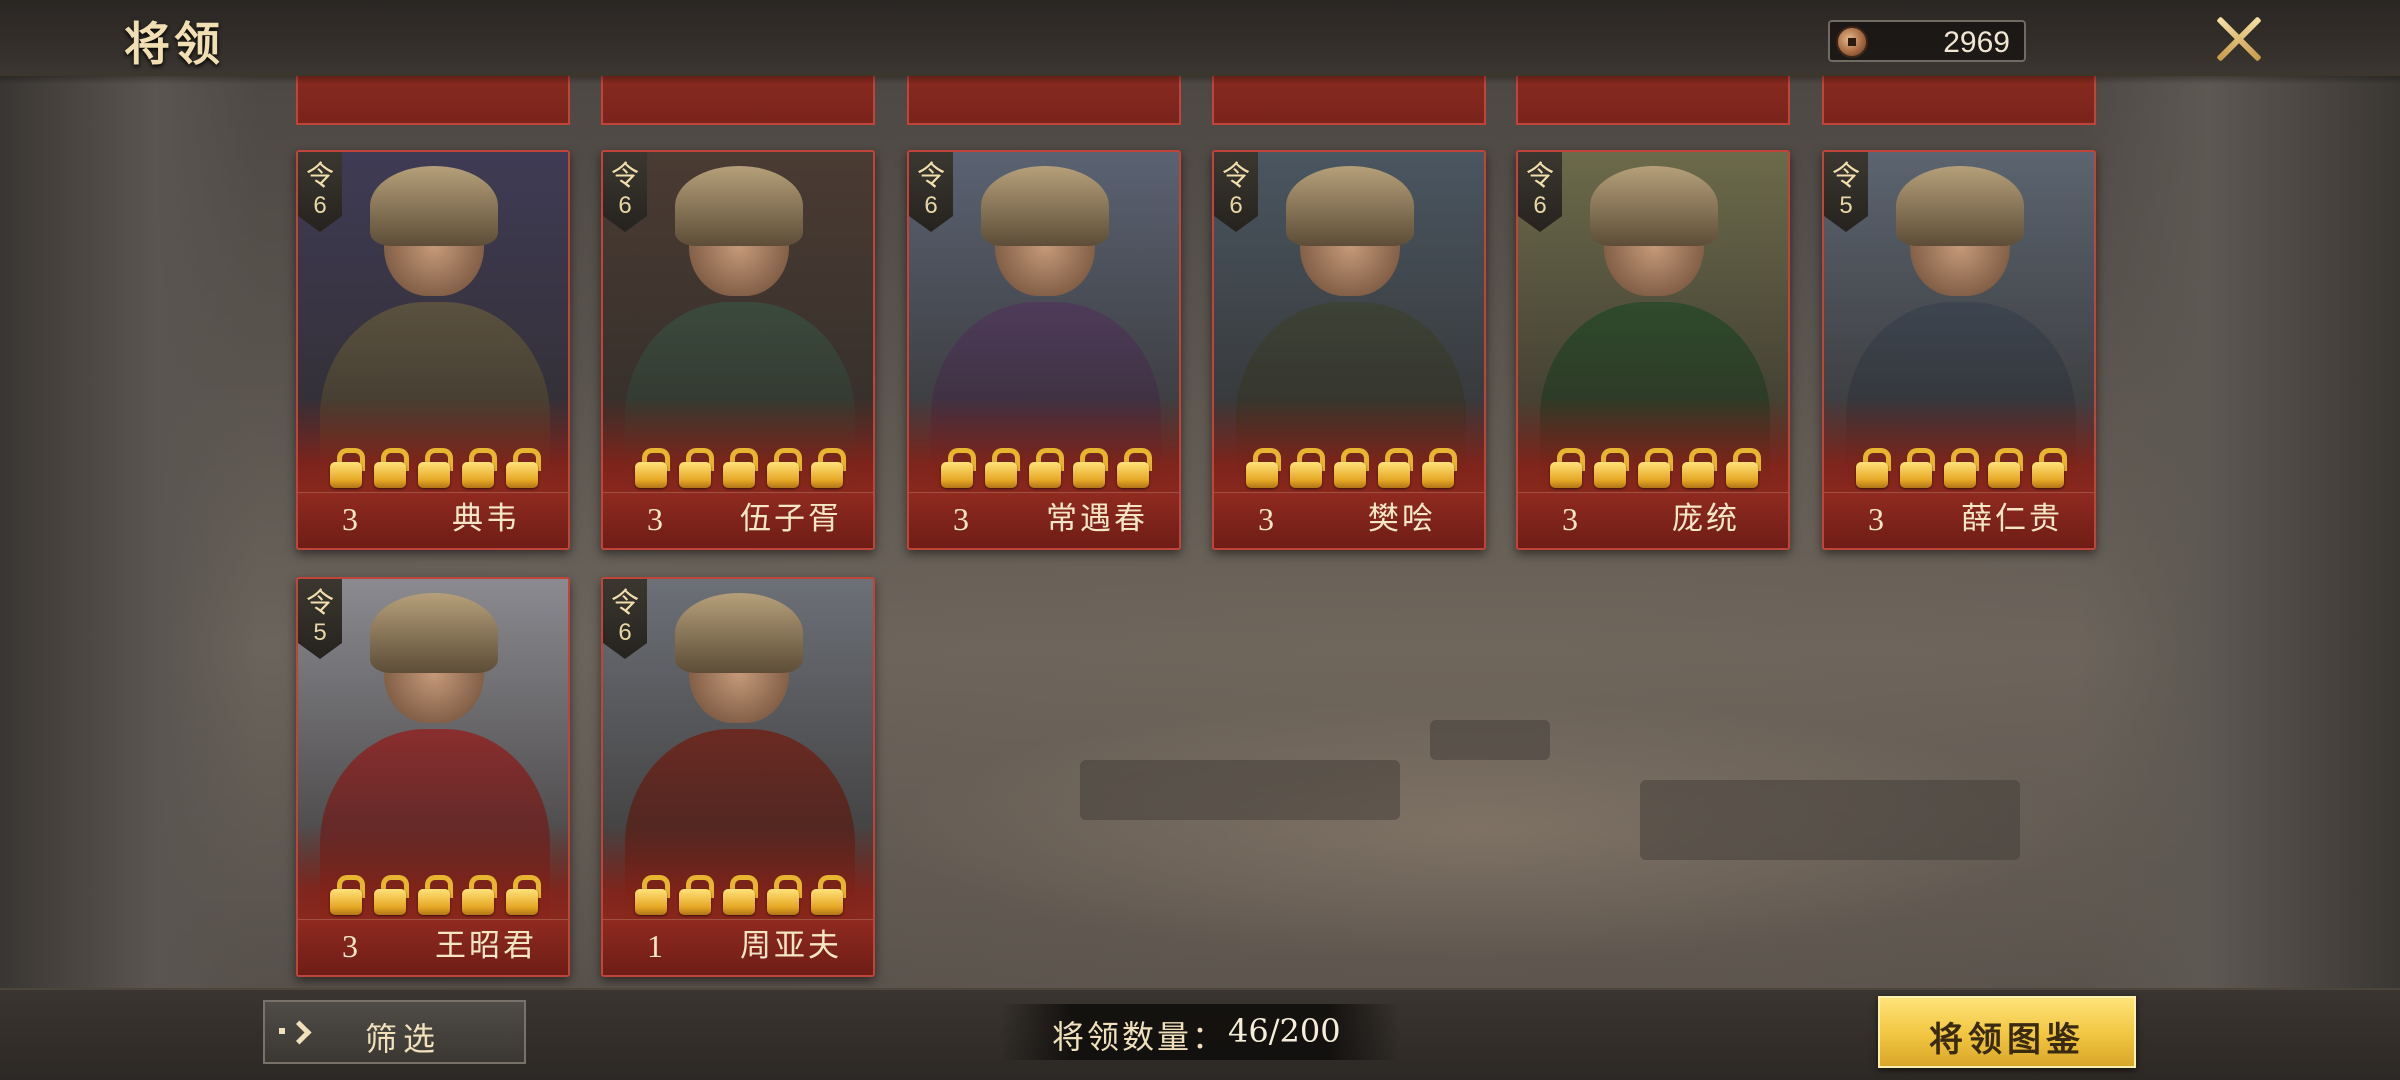  I want to click on general-card: 令 6 1 周亚夫, so click(738, 777).